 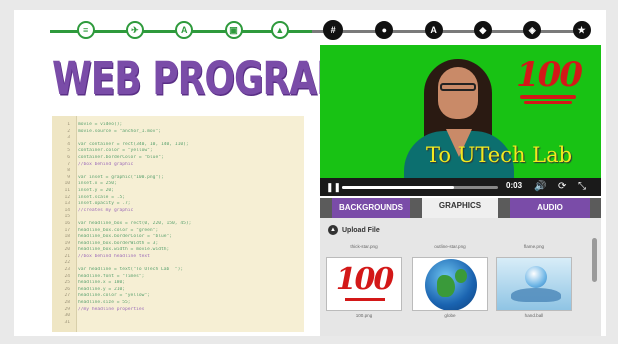 What do you see at coordinates (178, 198) in the screenshot?
I see `code-line: 12 inset.scale = .5;` at bounding box center [178, 198].